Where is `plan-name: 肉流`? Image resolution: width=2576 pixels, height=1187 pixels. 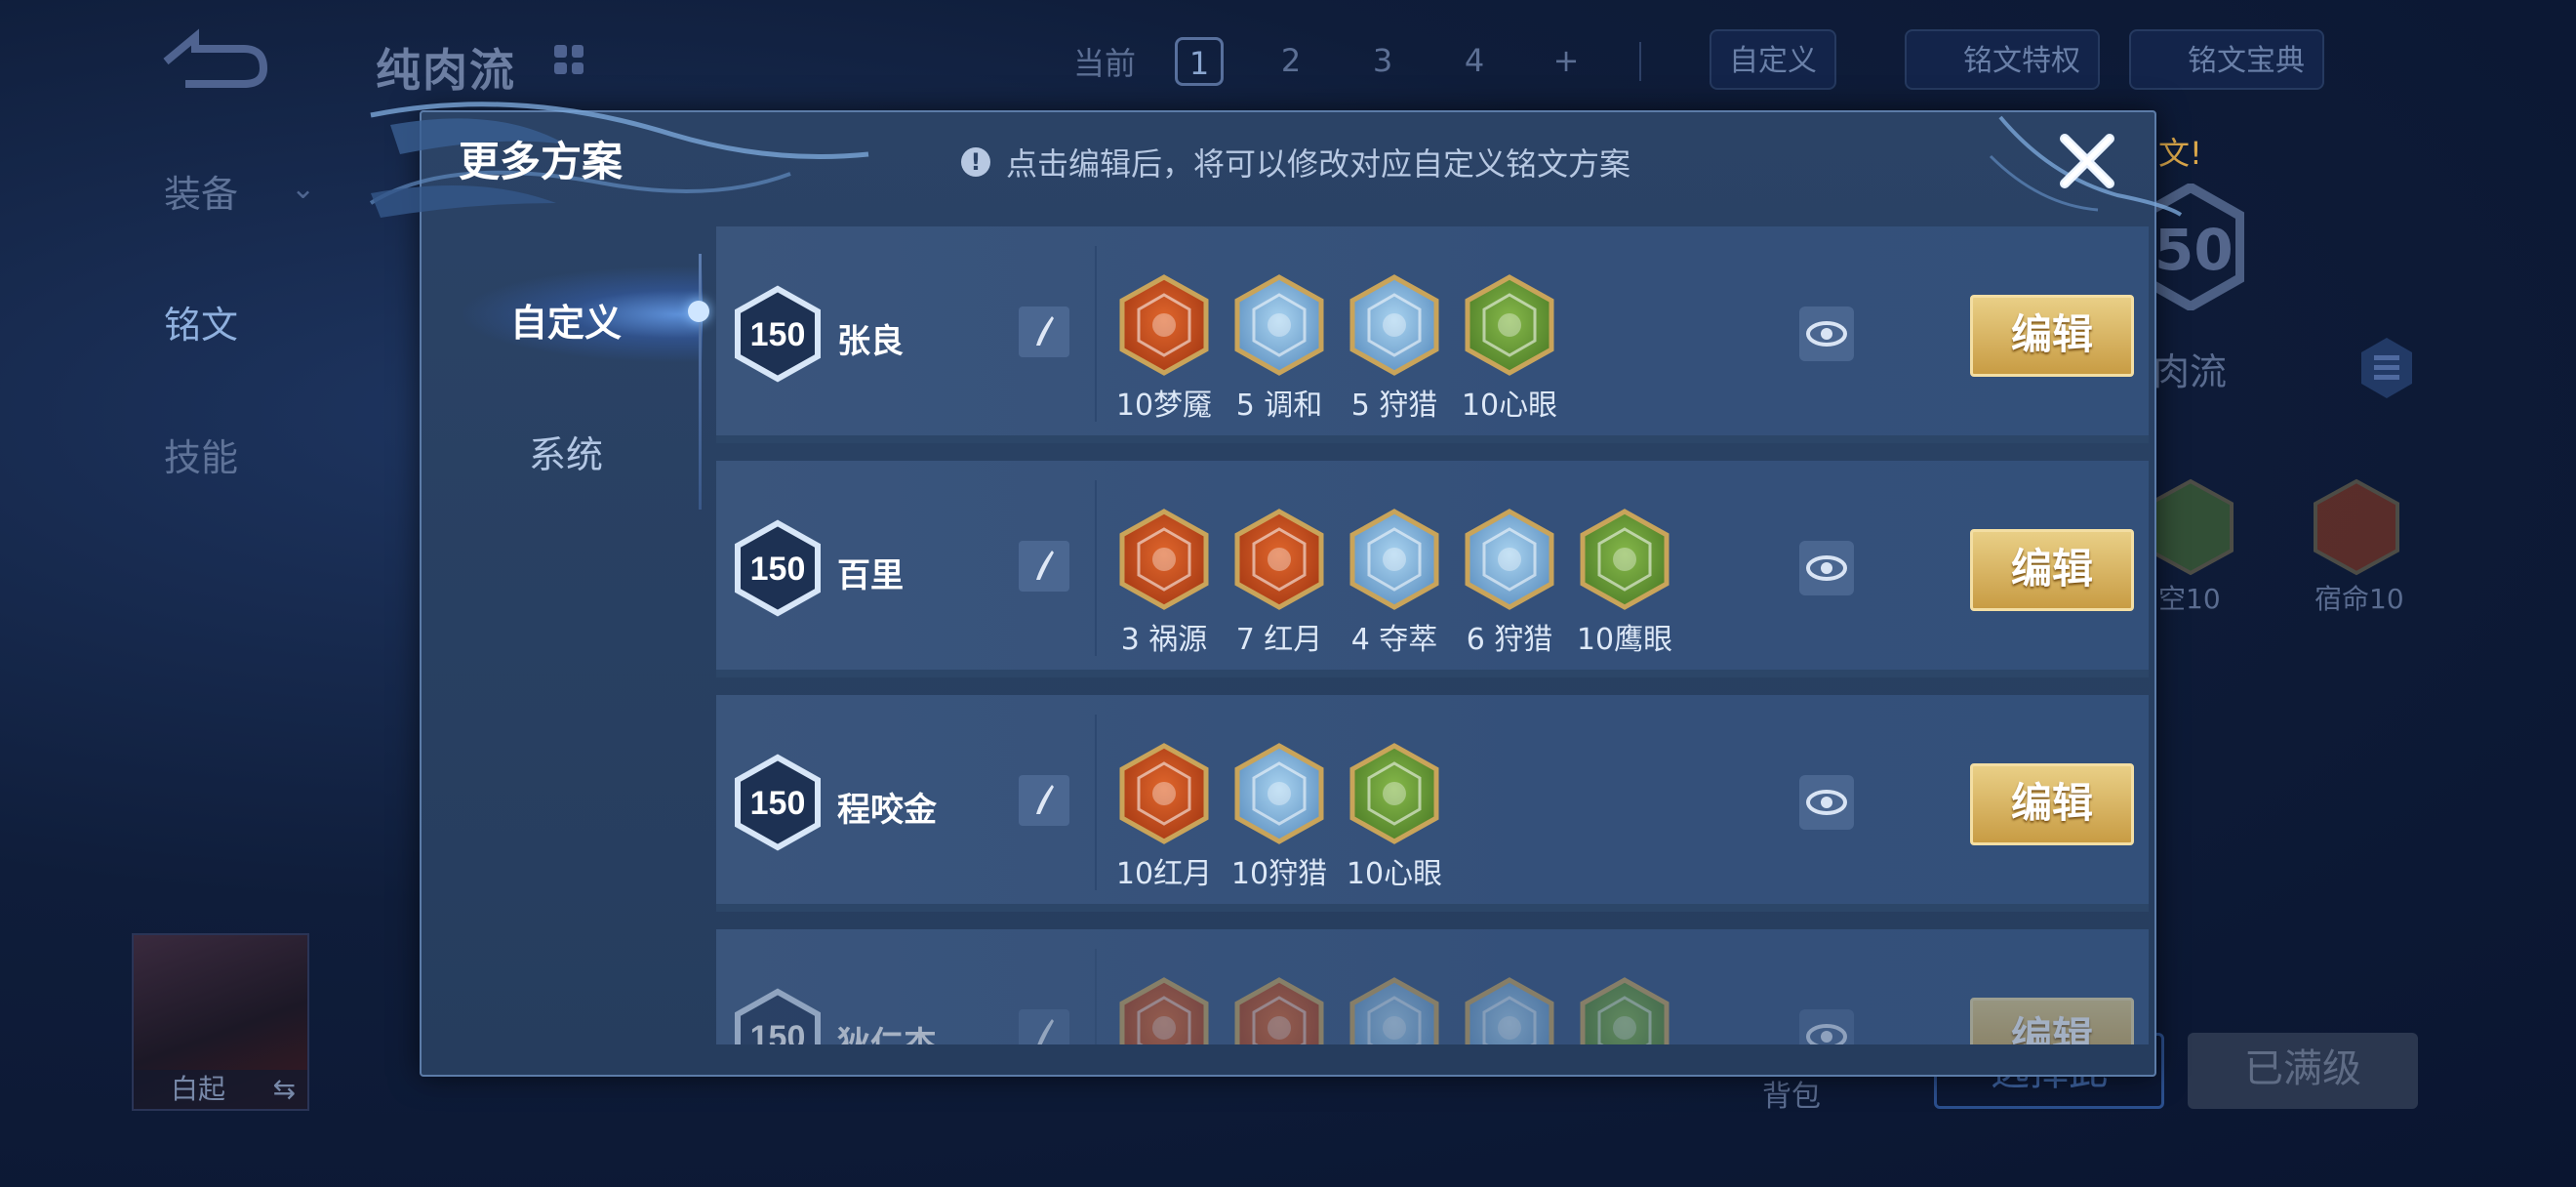 plan-name: 肉流 is located at coordinates (2190, 371).